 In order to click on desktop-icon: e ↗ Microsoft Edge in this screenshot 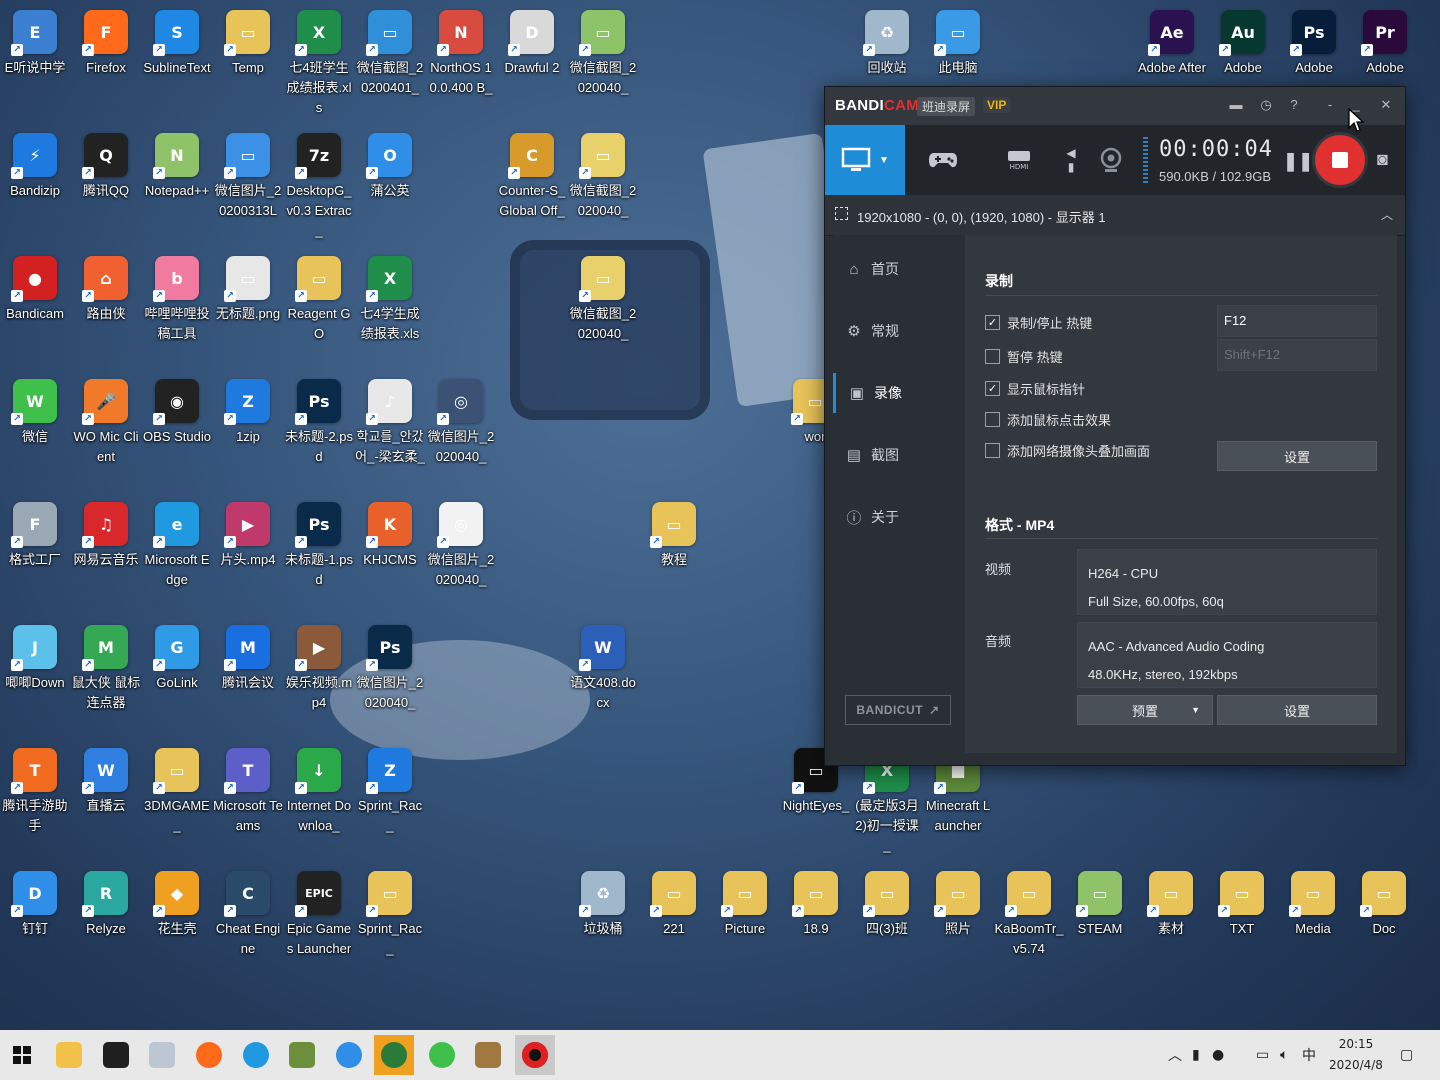, I will do `click(177, 541)`.